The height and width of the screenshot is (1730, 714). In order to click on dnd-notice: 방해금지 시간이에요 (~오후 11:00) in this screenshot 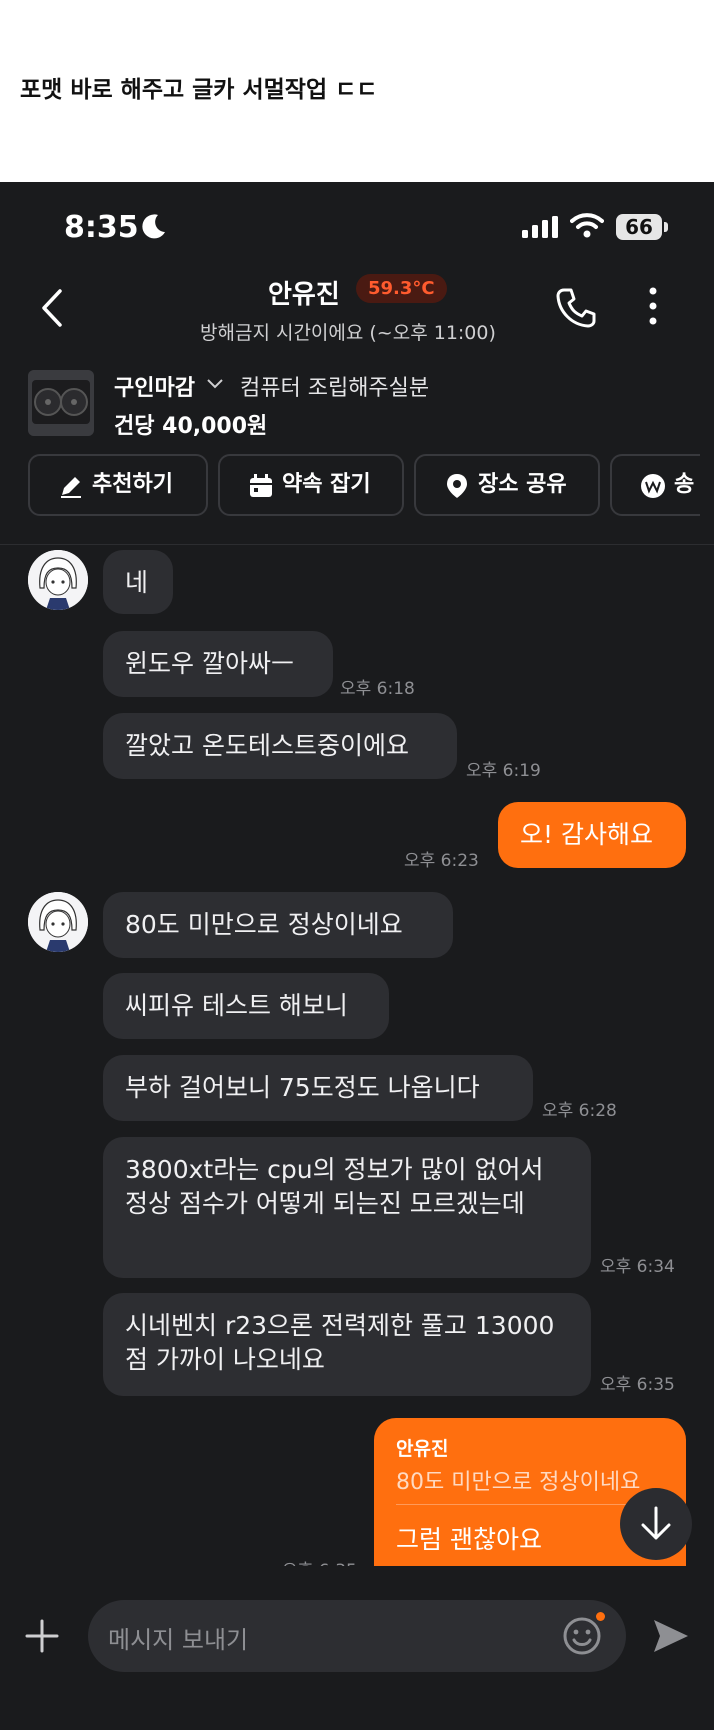, I will do `click(348, 333)`.